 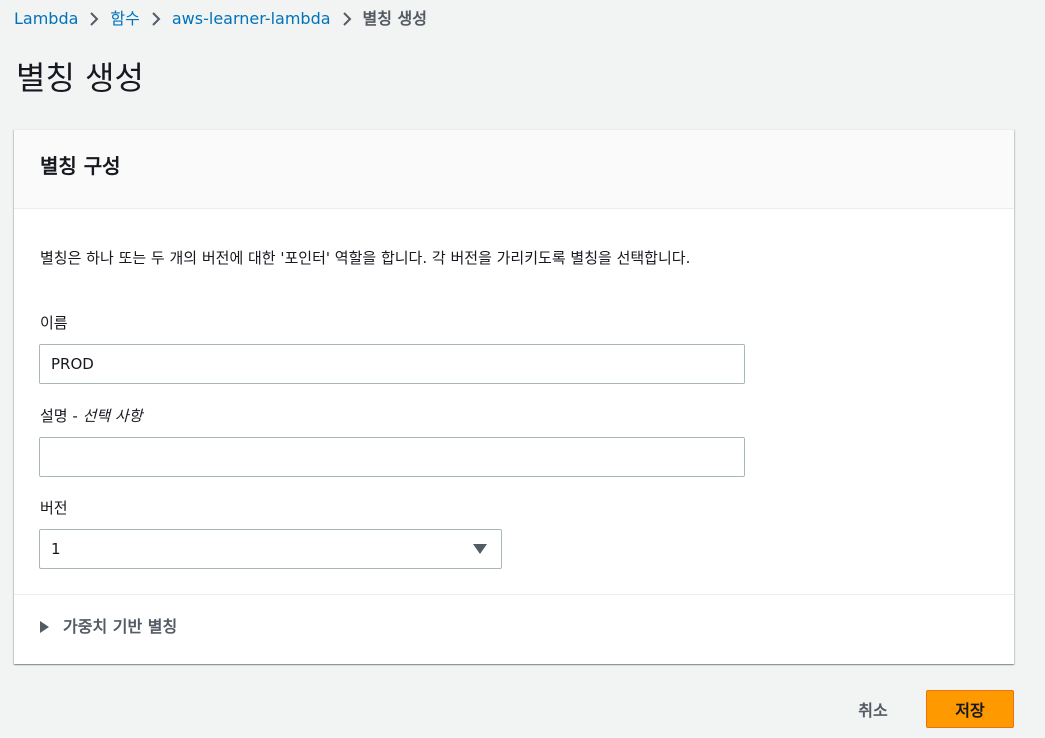 What do you see at coordinates (270, 549) in the screenshot?
I see `version-select: 1` at bounding box center [270, 549].